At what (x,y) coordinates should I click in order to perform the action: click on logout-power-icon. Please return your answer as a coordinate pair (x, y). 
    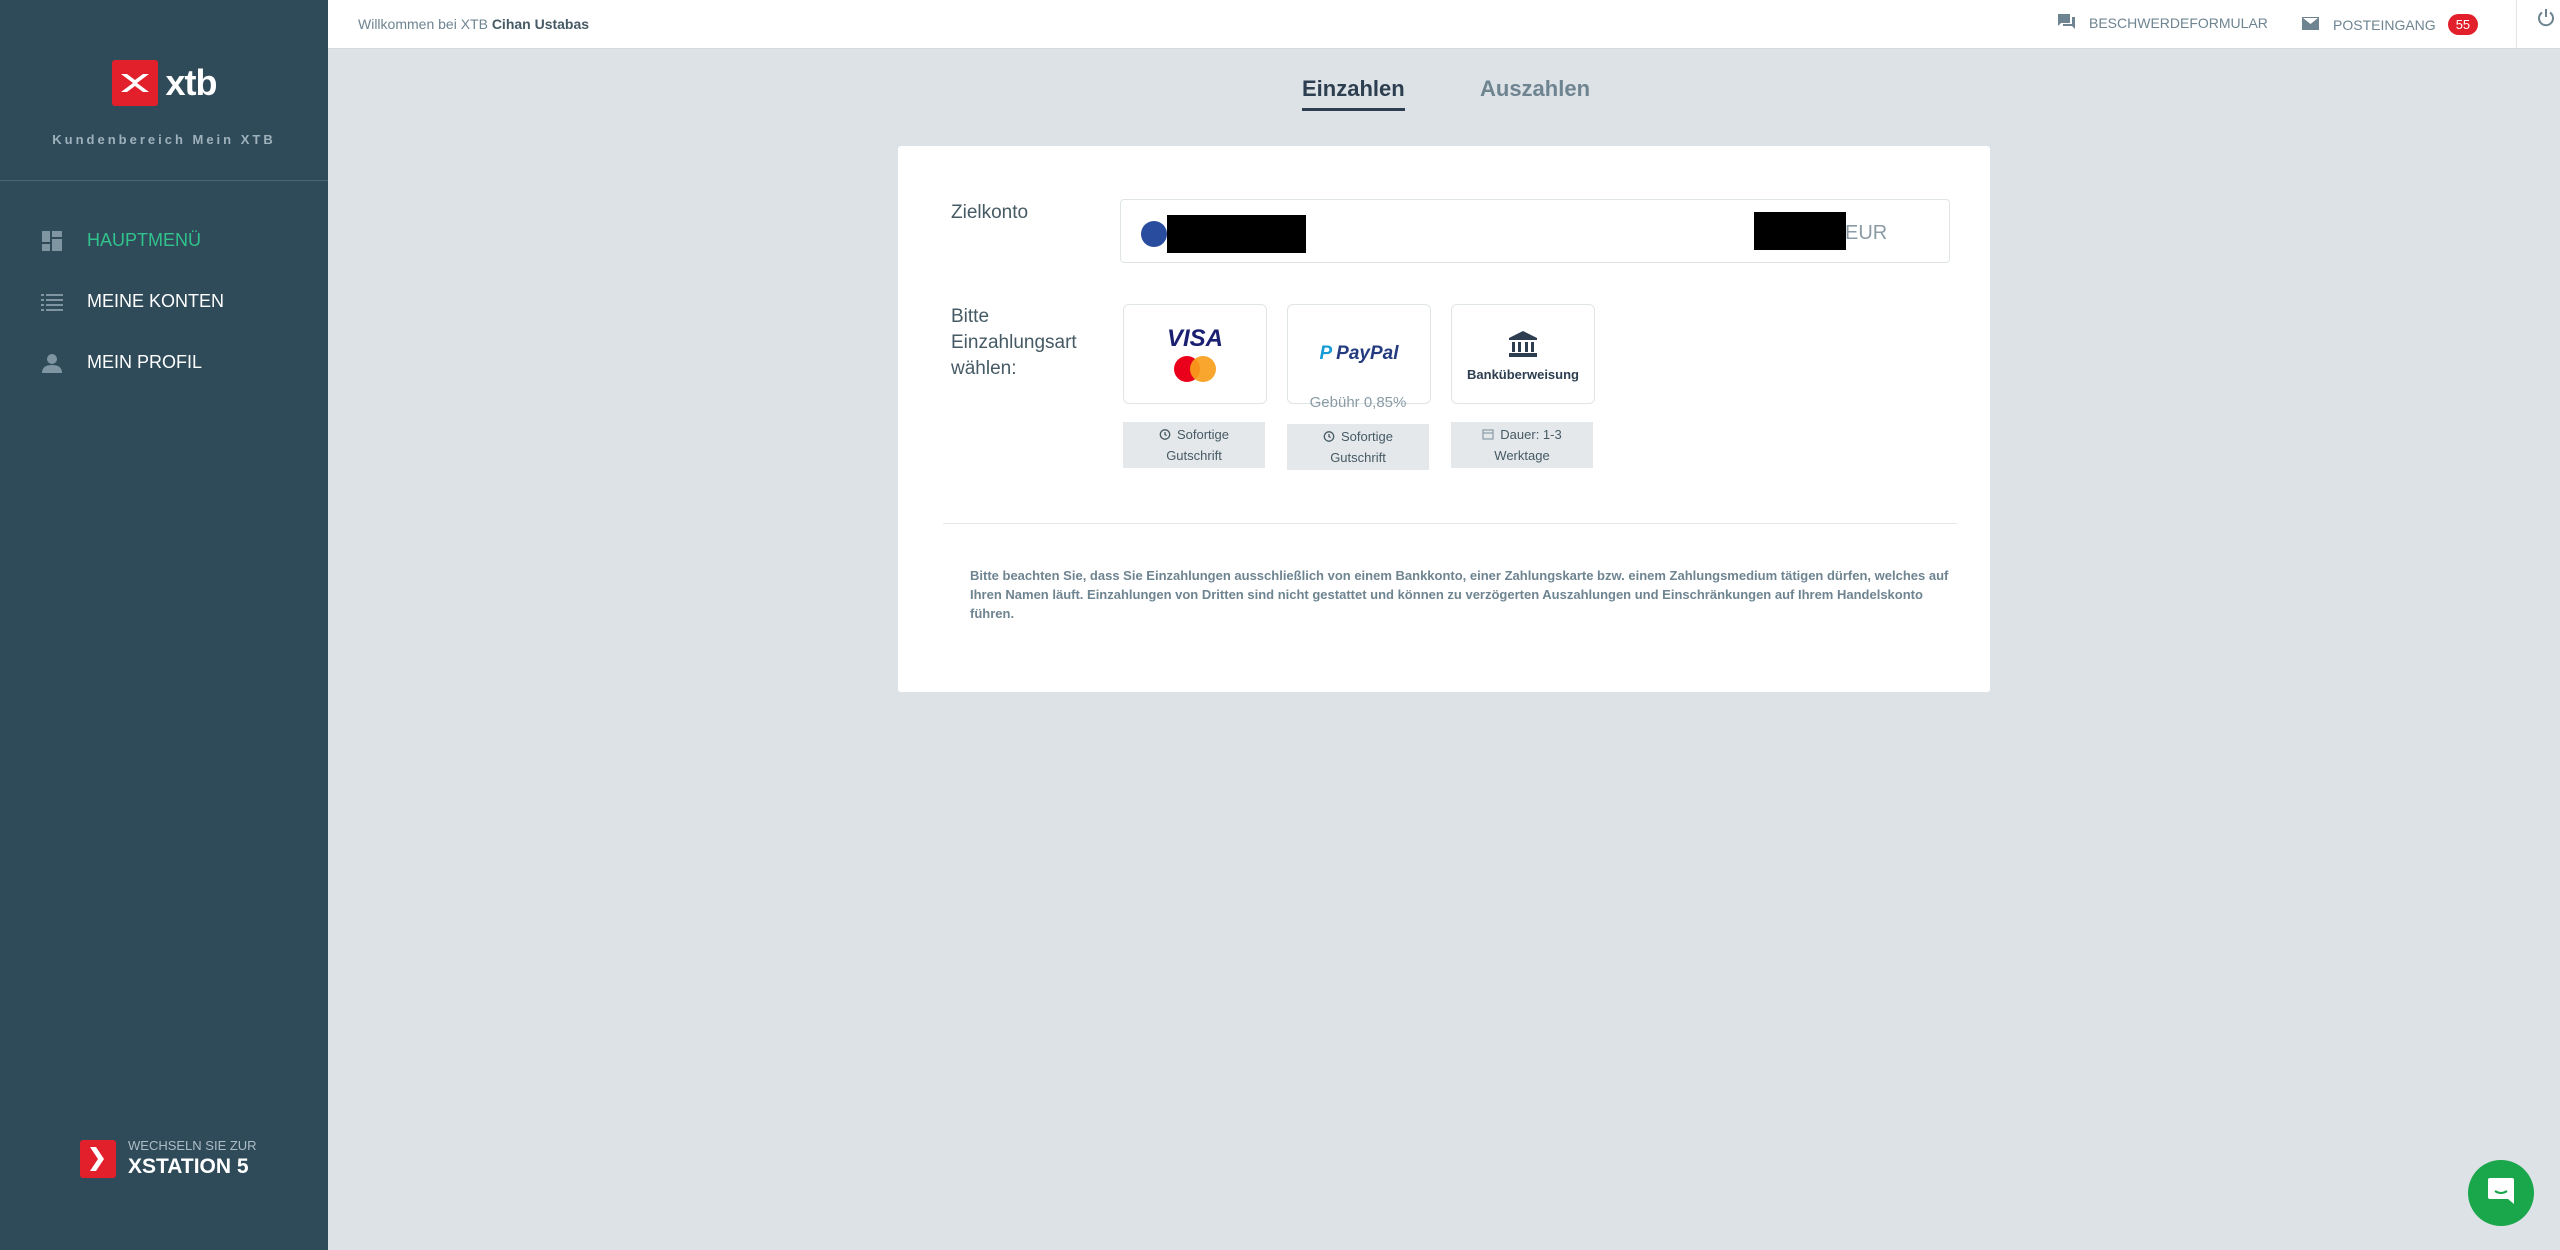
    Looking at the image, I should click on (2546, 20).